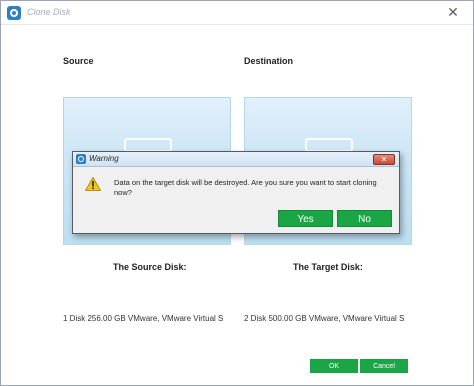 This screenshot has height=386, width=474. Describe the element at coordinates (328, 267) in the screenshot. I see `target-disk-title: The Target Disk:` at that location.